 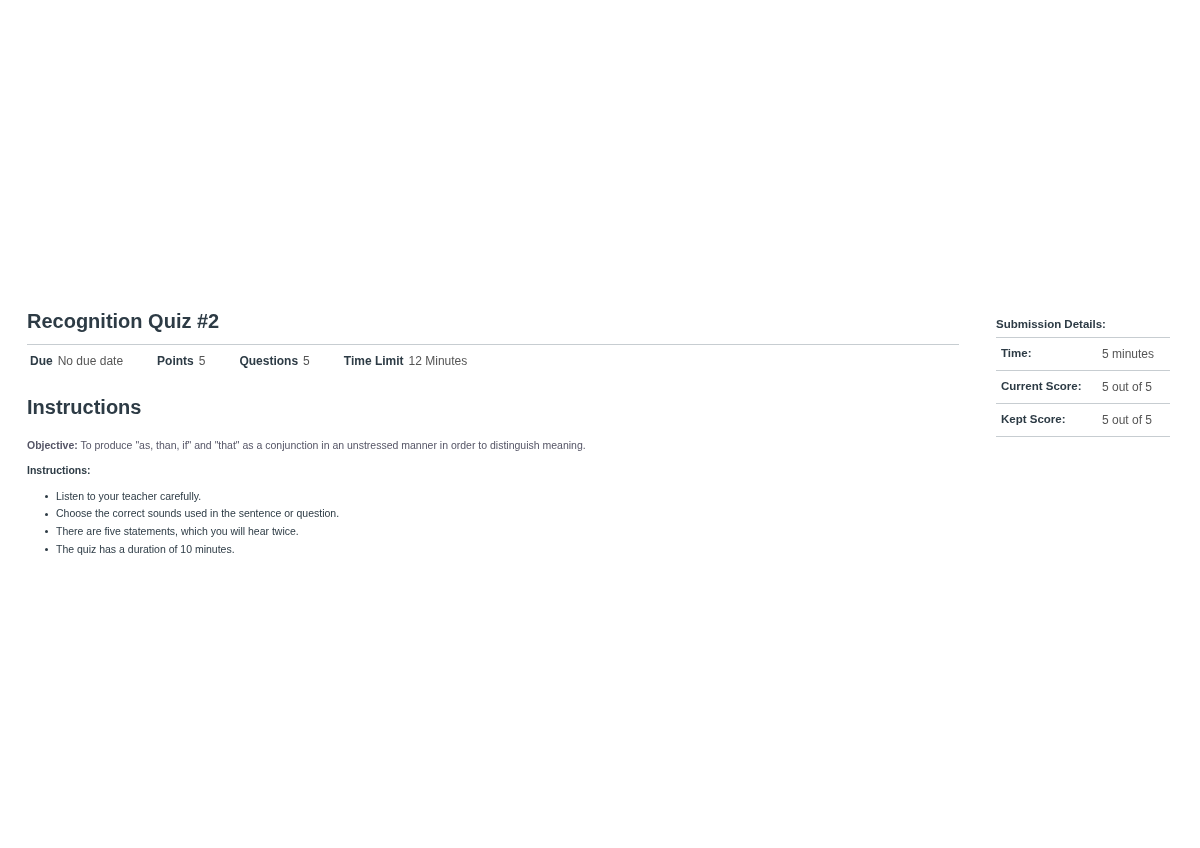 What do you see at coordinates (59, 470) in the screenshot?
I see `instructions-label: Instructions:` at bounding box center [59, 470].